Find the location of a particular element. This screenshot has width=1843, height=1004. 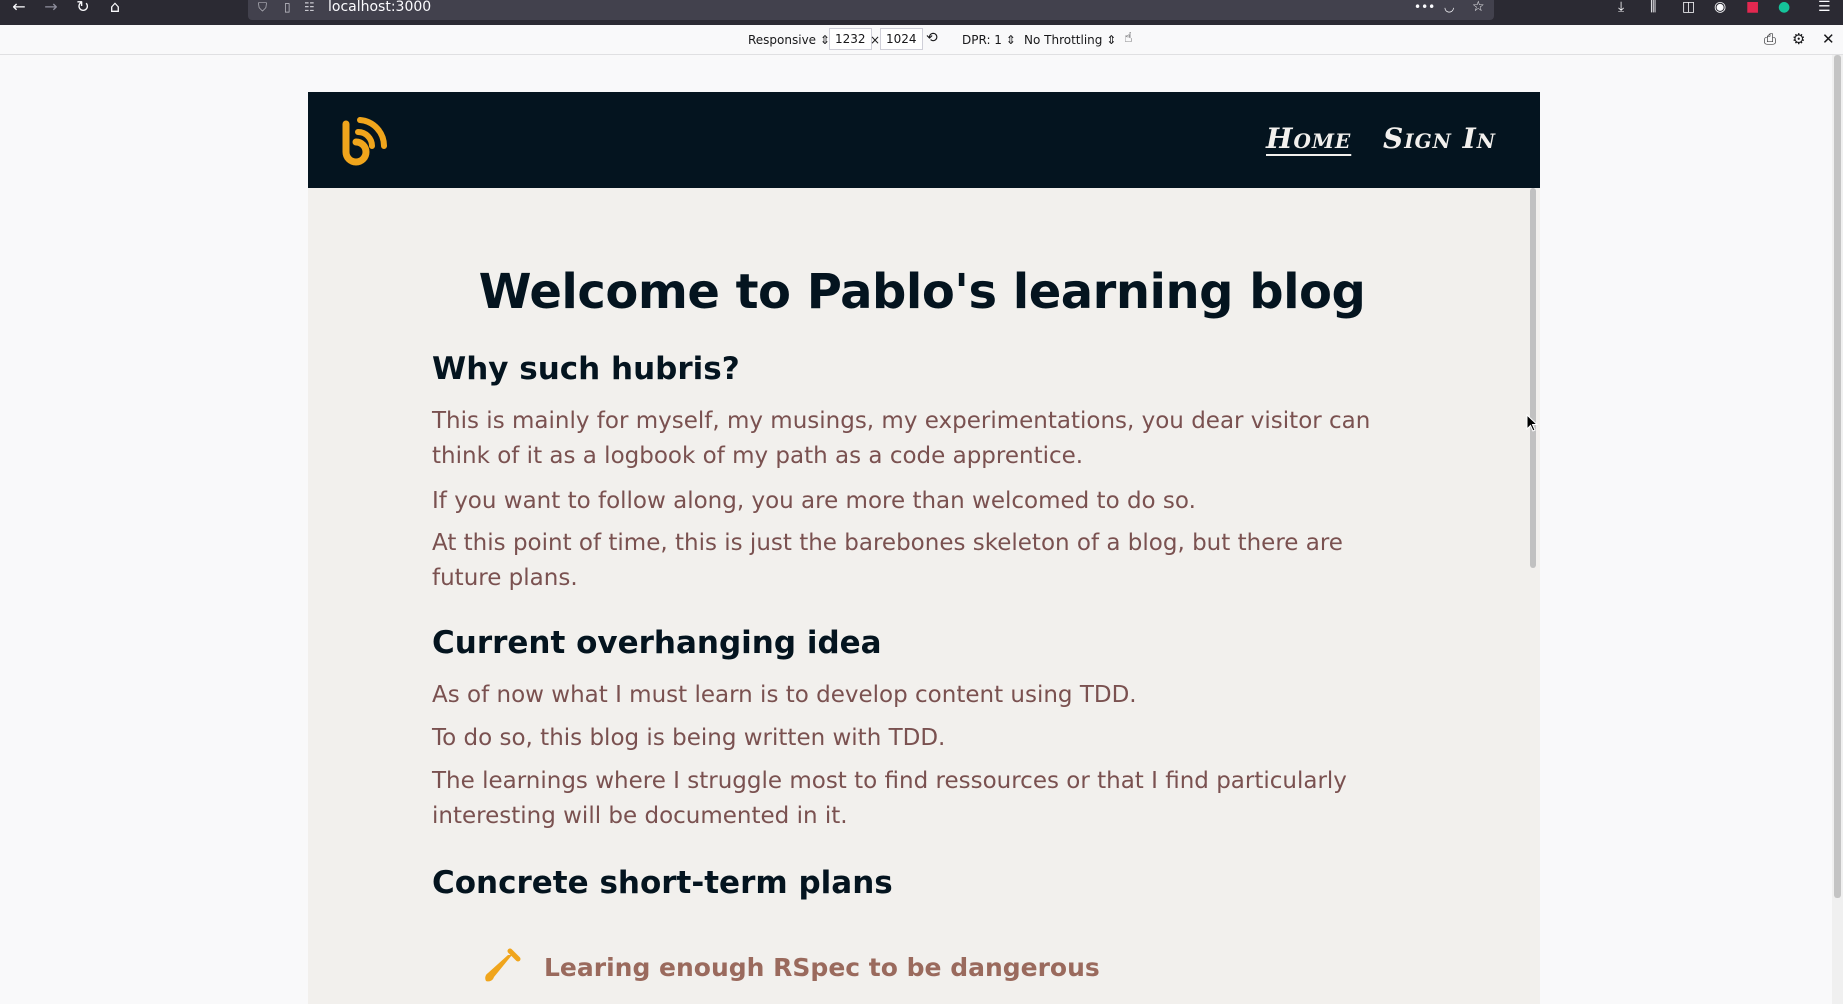

home-icon: ⌂ is located at coordinates (115, 8).